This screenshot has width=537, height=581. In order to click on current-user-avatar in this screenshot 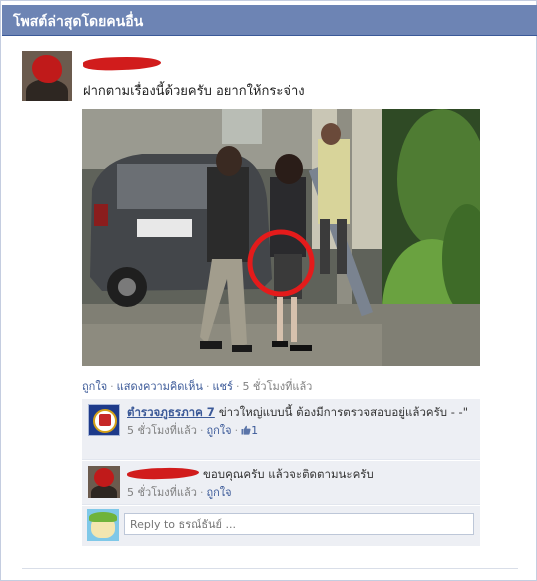, I will do `click(103, 525)`.